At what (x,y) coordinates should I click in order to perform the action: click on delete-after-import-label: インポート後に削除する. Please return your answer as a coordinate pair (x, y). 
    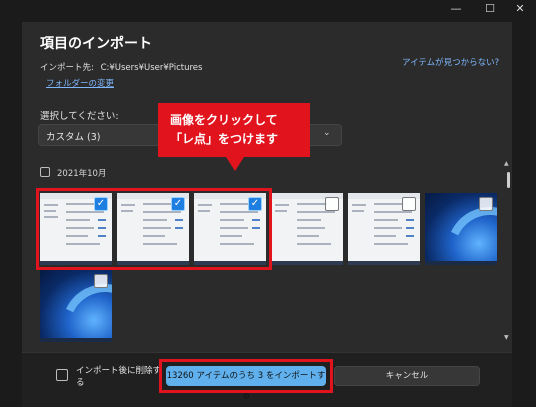
    Looking at the image, I should click on (119, 377).